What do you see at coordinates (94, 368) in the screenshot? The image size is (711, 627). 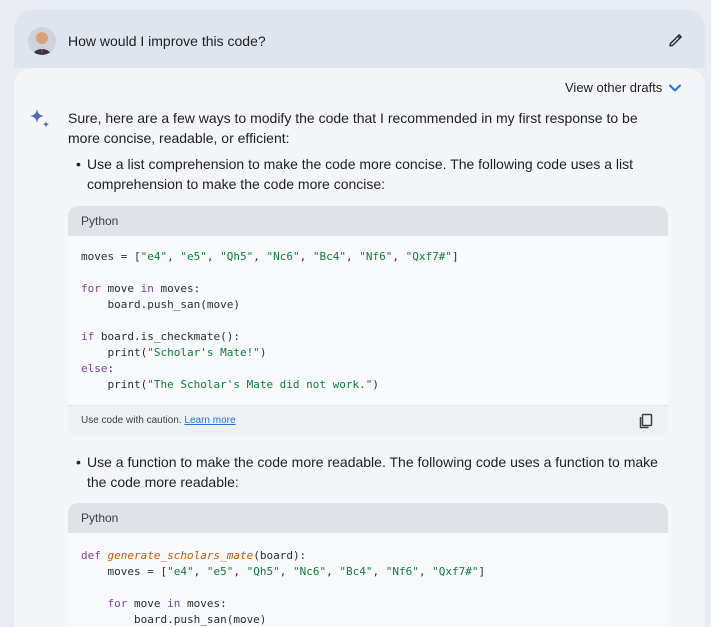 I see `code-keyword: else` at bounding box center [94, 368].